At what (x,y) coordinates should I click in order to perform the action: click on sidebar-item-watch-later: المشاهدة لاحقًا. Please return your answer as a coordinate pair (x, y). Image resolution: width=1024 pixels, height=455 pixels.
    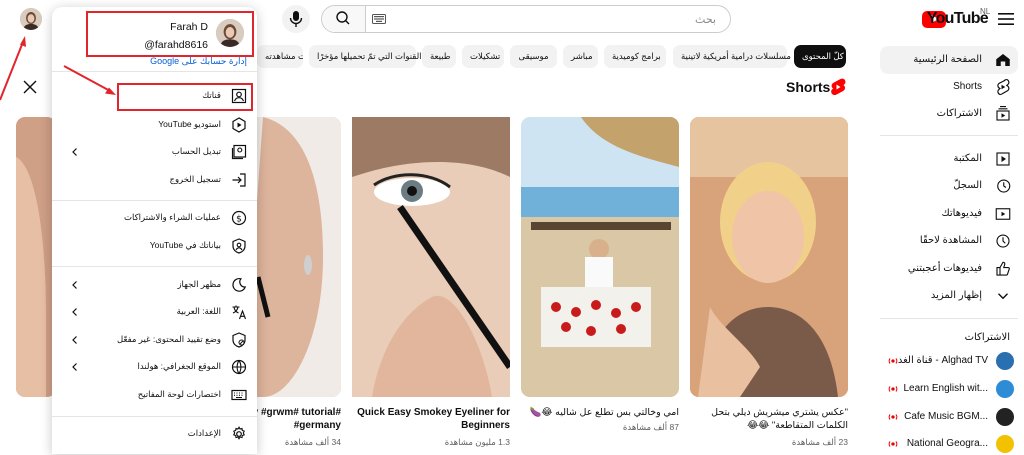
    Looking at the image, I should click on (949, 241).